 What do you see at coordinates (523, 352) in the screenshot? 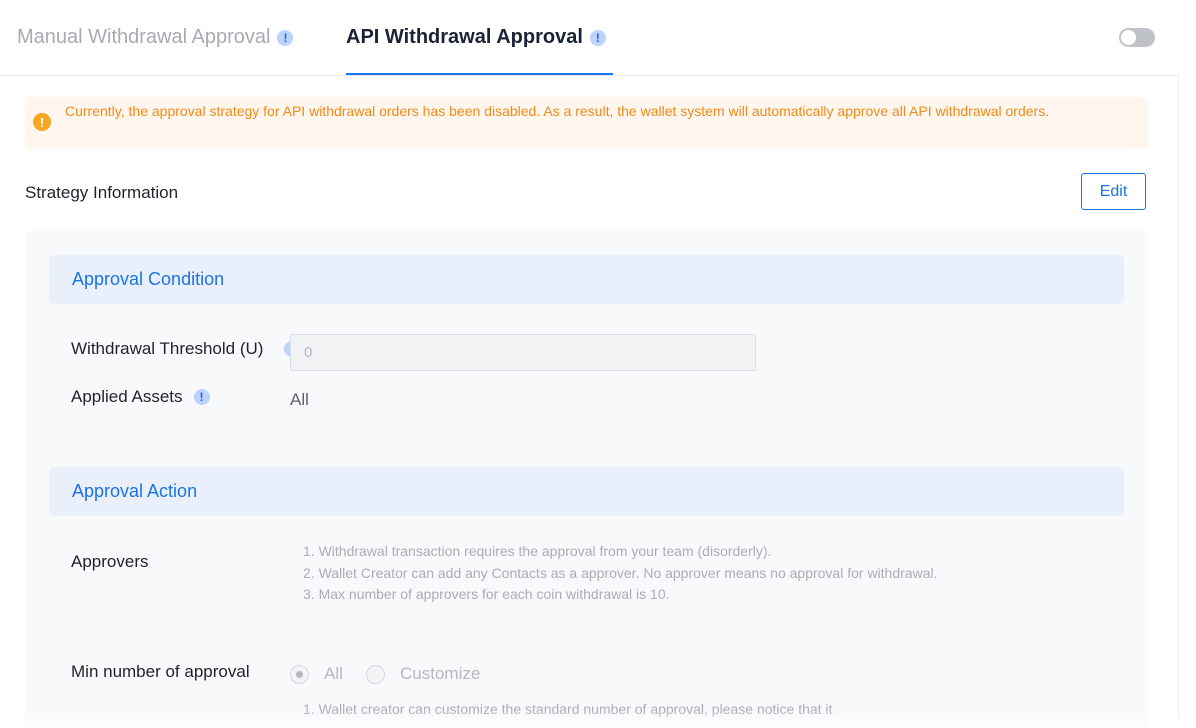
I see `threshold-input` at bounding box center [523, 352].